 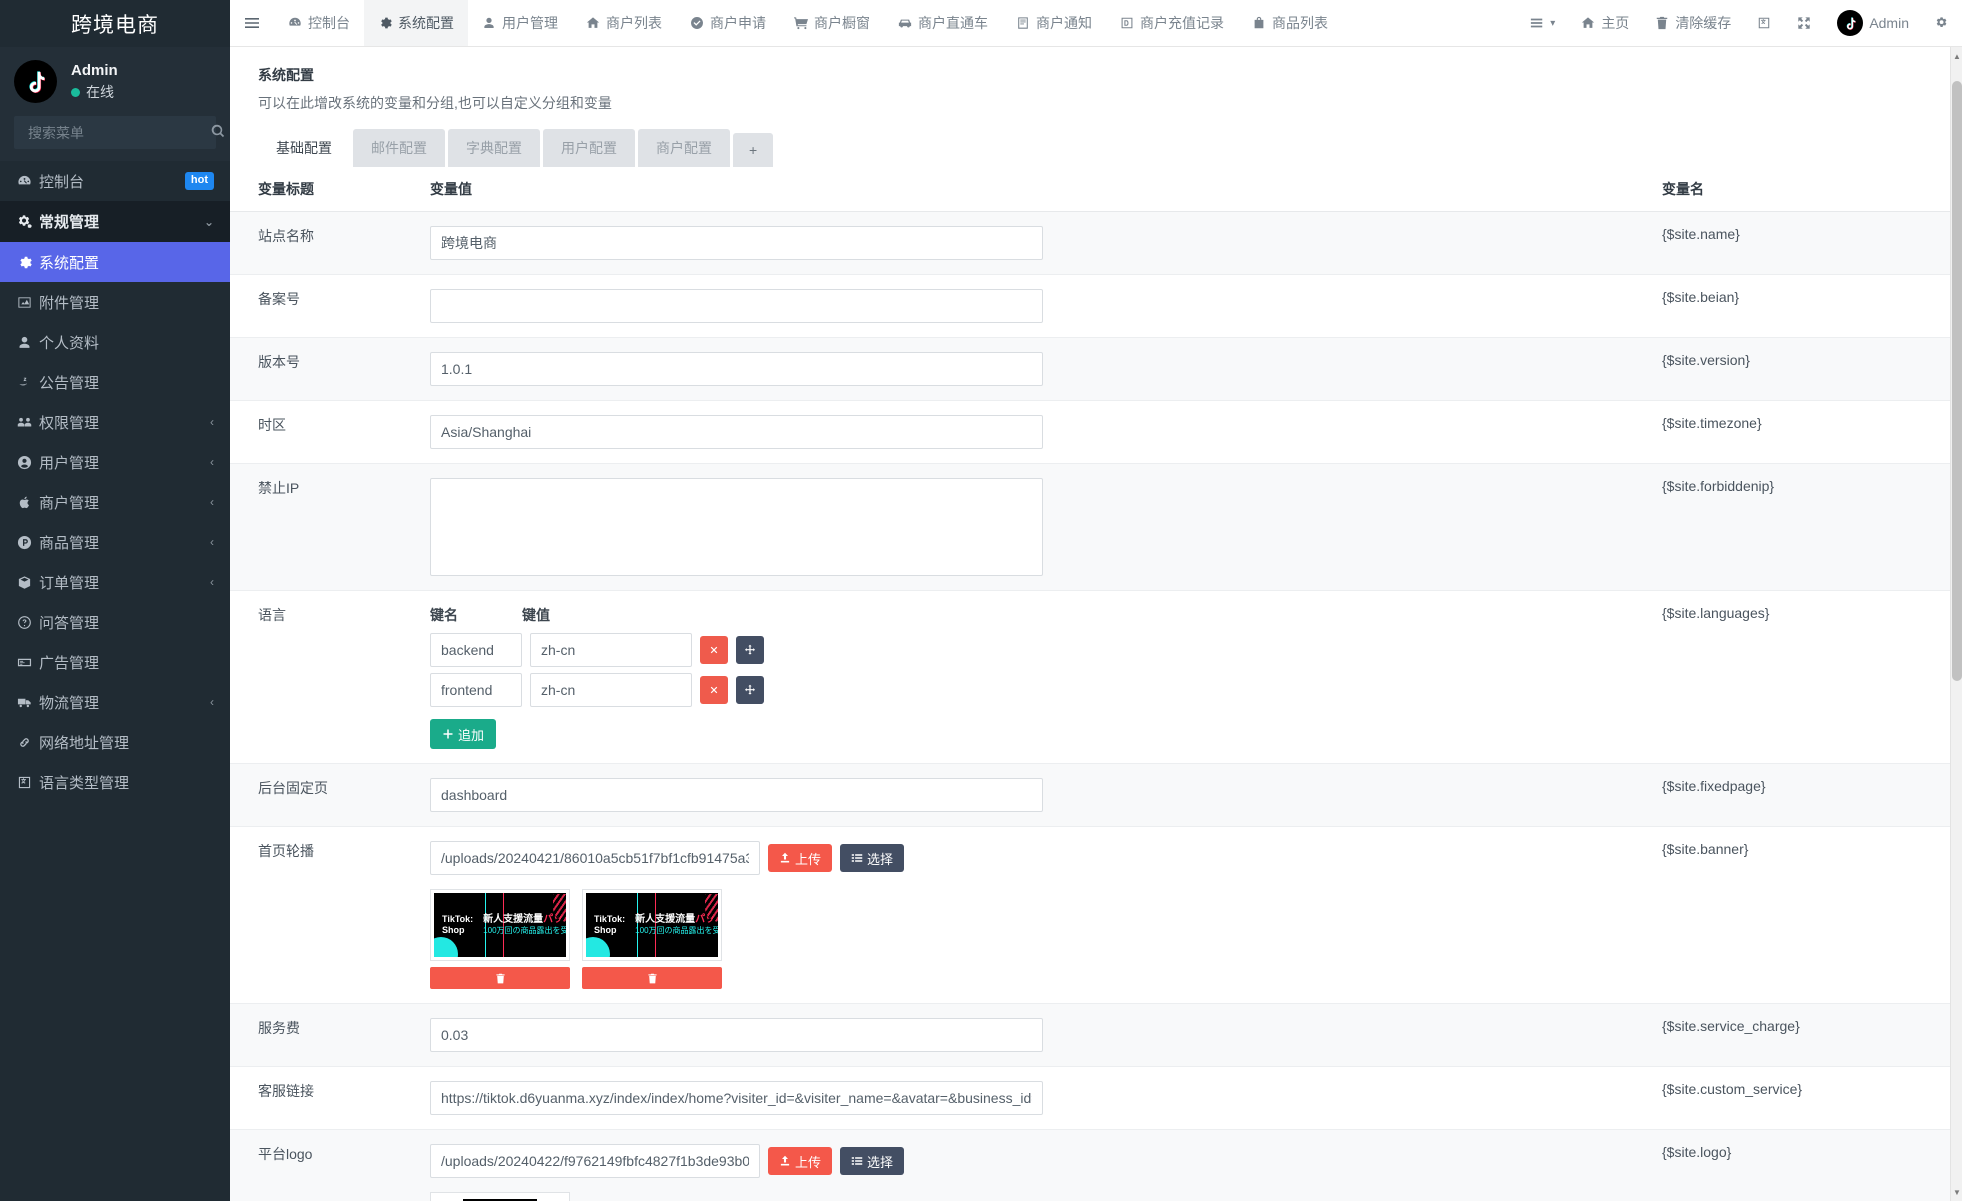 I want to click on sidebar-item-attachment: 附件管理, so click(x=115, y=302).